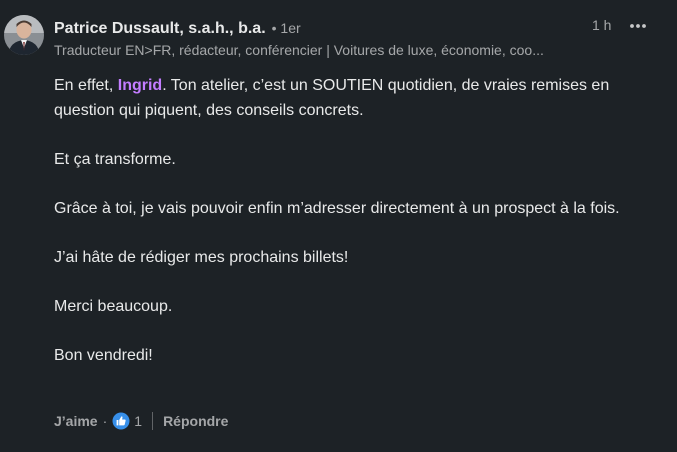 This screenshot has width=677, height=452. I want to click on author-avatar, so click(24, 35).